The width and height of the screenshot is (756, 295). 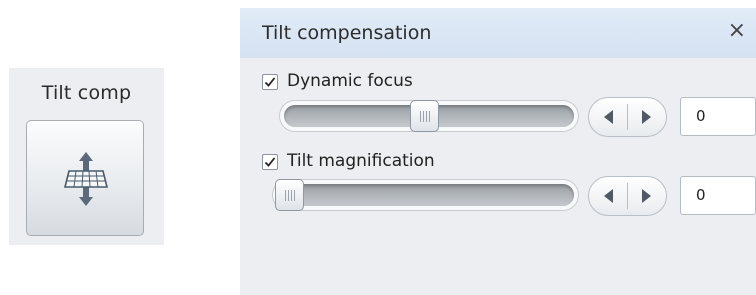 I want to click on tilt-magnification-slider, so click(x=425, y=195).